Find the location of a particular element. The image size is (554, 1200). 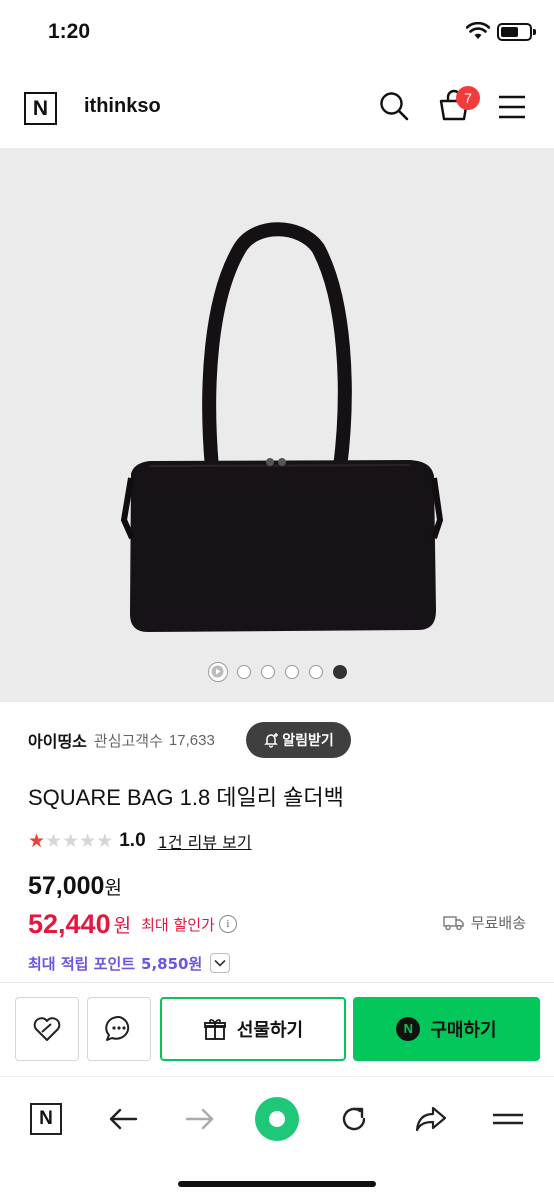

purchase-action-bar: 선물하기 N 구매하기 is located at coordinates (277, 1029).